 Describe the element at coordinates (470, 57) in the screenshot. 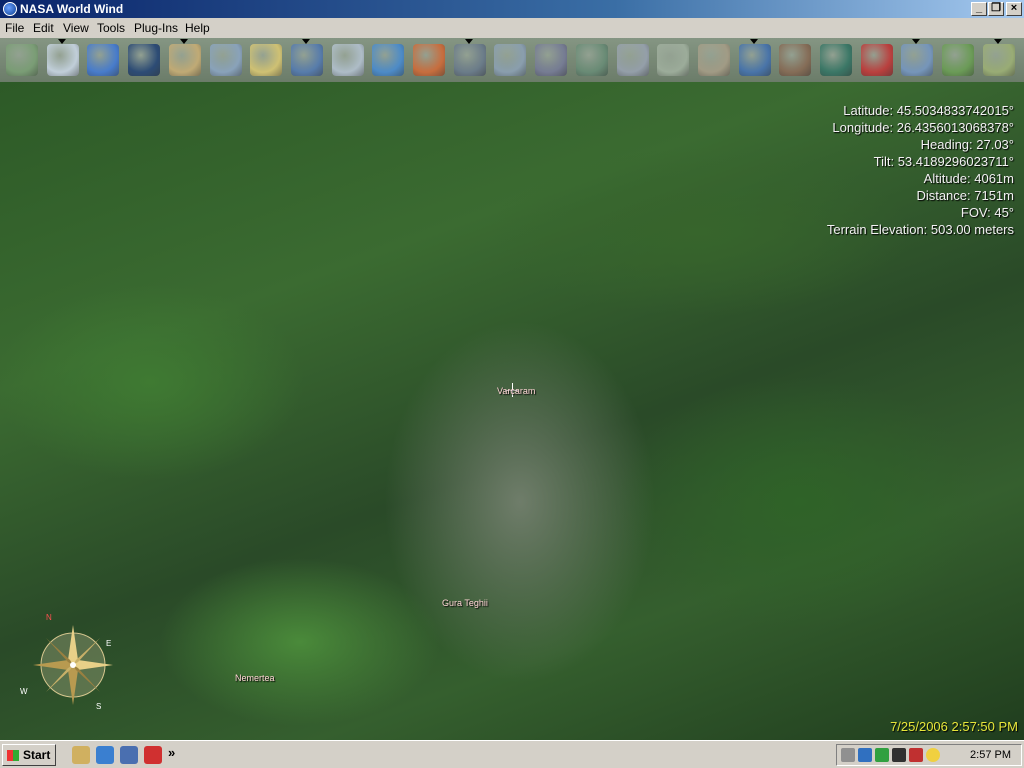

I see `usgs-ortho-icon` at that location.